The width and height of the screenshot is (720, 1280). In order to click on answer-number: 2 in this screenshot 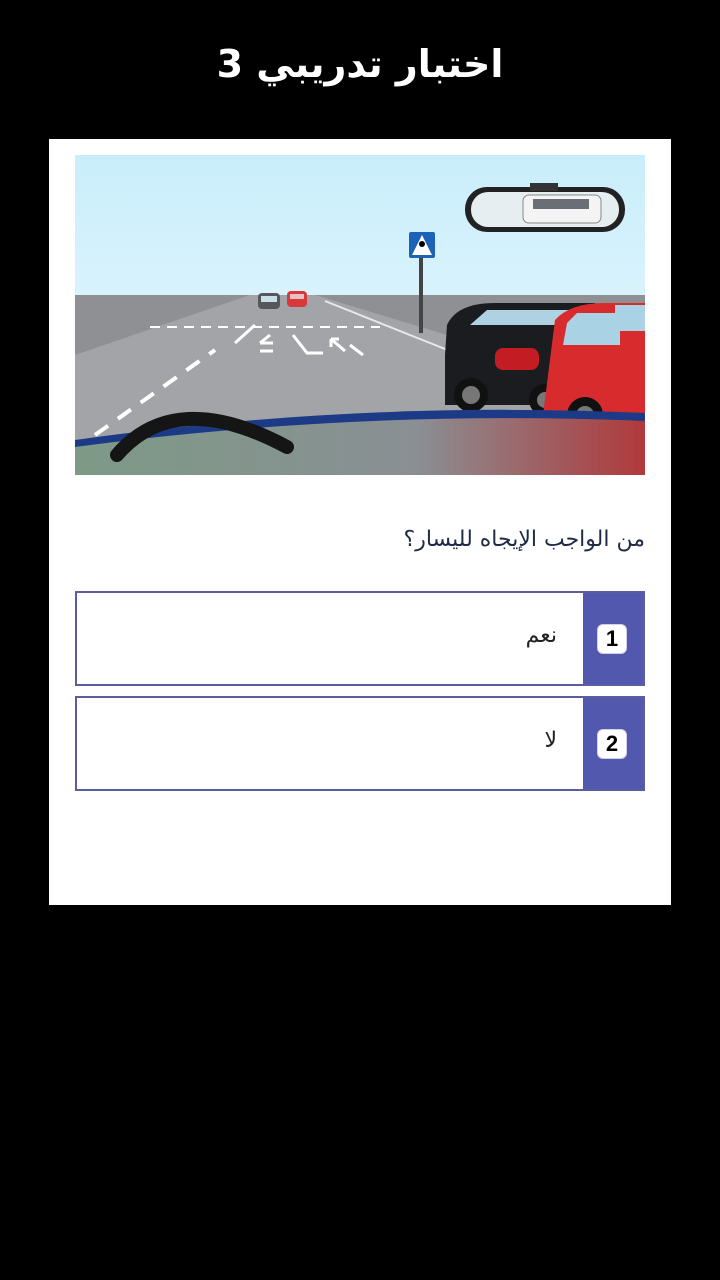, I will do `click(612, 744)`.